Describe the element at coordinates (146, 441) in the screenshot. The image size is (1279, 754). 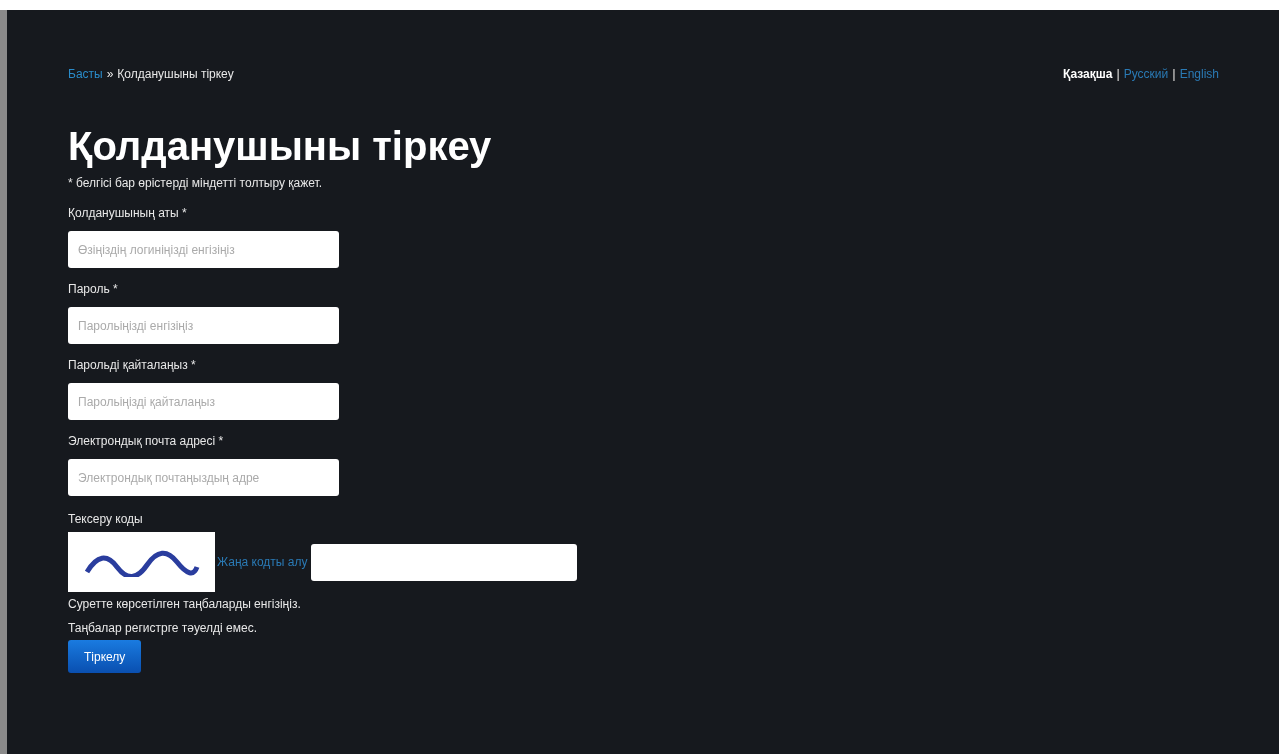
I see `field-label: Электрондық почта адресі *` at that location.